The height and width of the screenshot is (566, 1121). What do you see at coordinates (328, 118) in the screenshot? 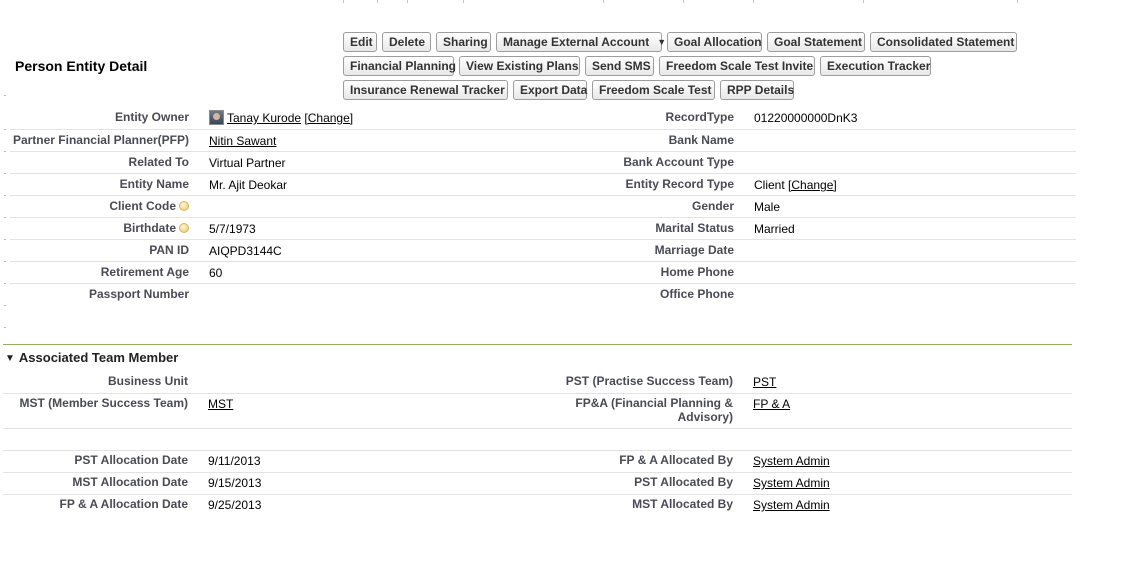
I see `entity-owner-change-link: [Change]` at bounding box center [328, 118].